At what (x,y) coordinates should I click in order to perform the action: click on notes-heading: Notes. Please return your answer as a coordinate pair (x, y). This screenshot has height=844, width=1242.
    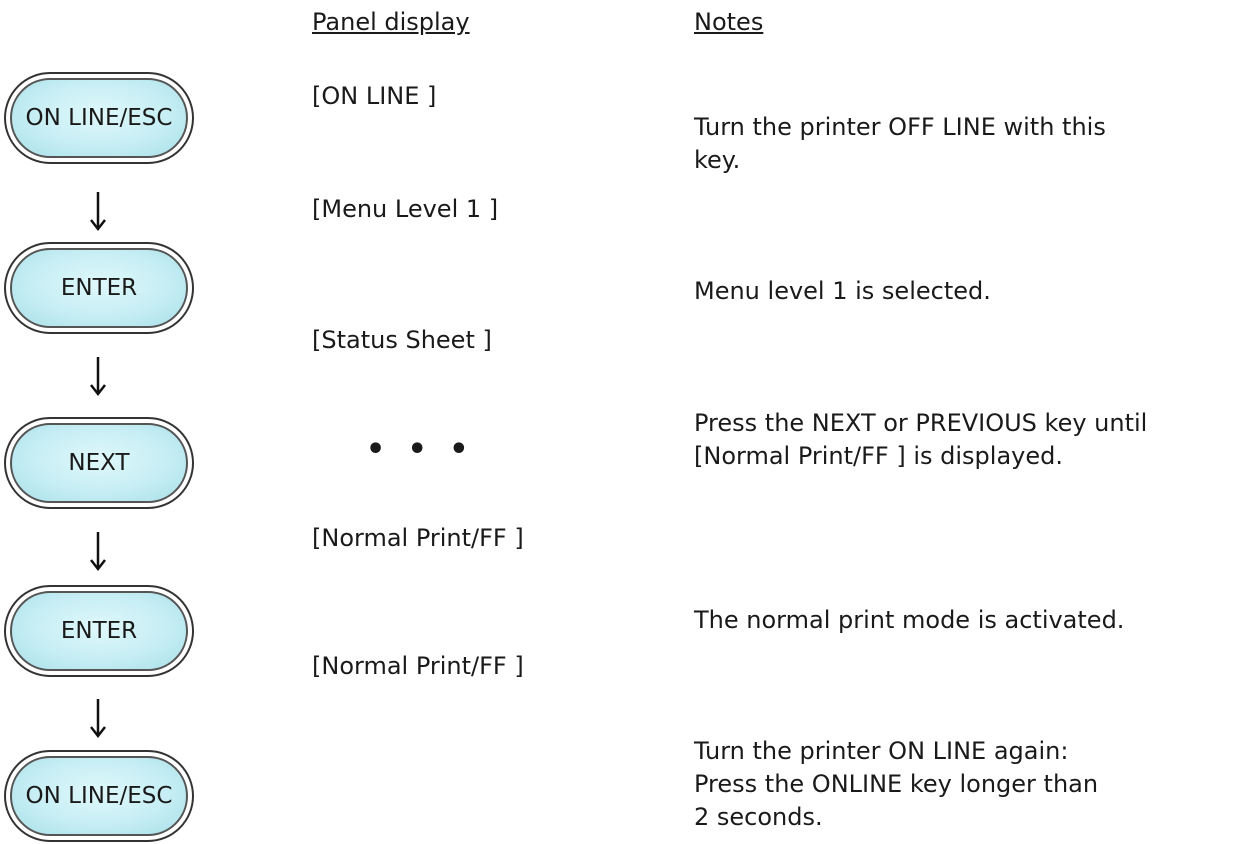
    Looking at the image, I should click on (729, 22).